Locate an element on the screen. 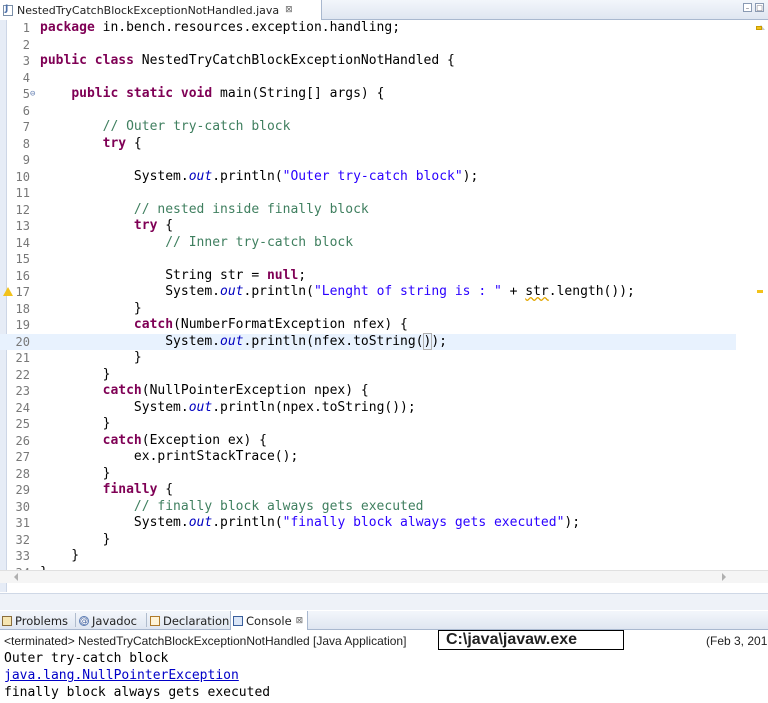 This screenshot has height=703, width=768. code-line: 25 } is located at coordinates (368, 424).